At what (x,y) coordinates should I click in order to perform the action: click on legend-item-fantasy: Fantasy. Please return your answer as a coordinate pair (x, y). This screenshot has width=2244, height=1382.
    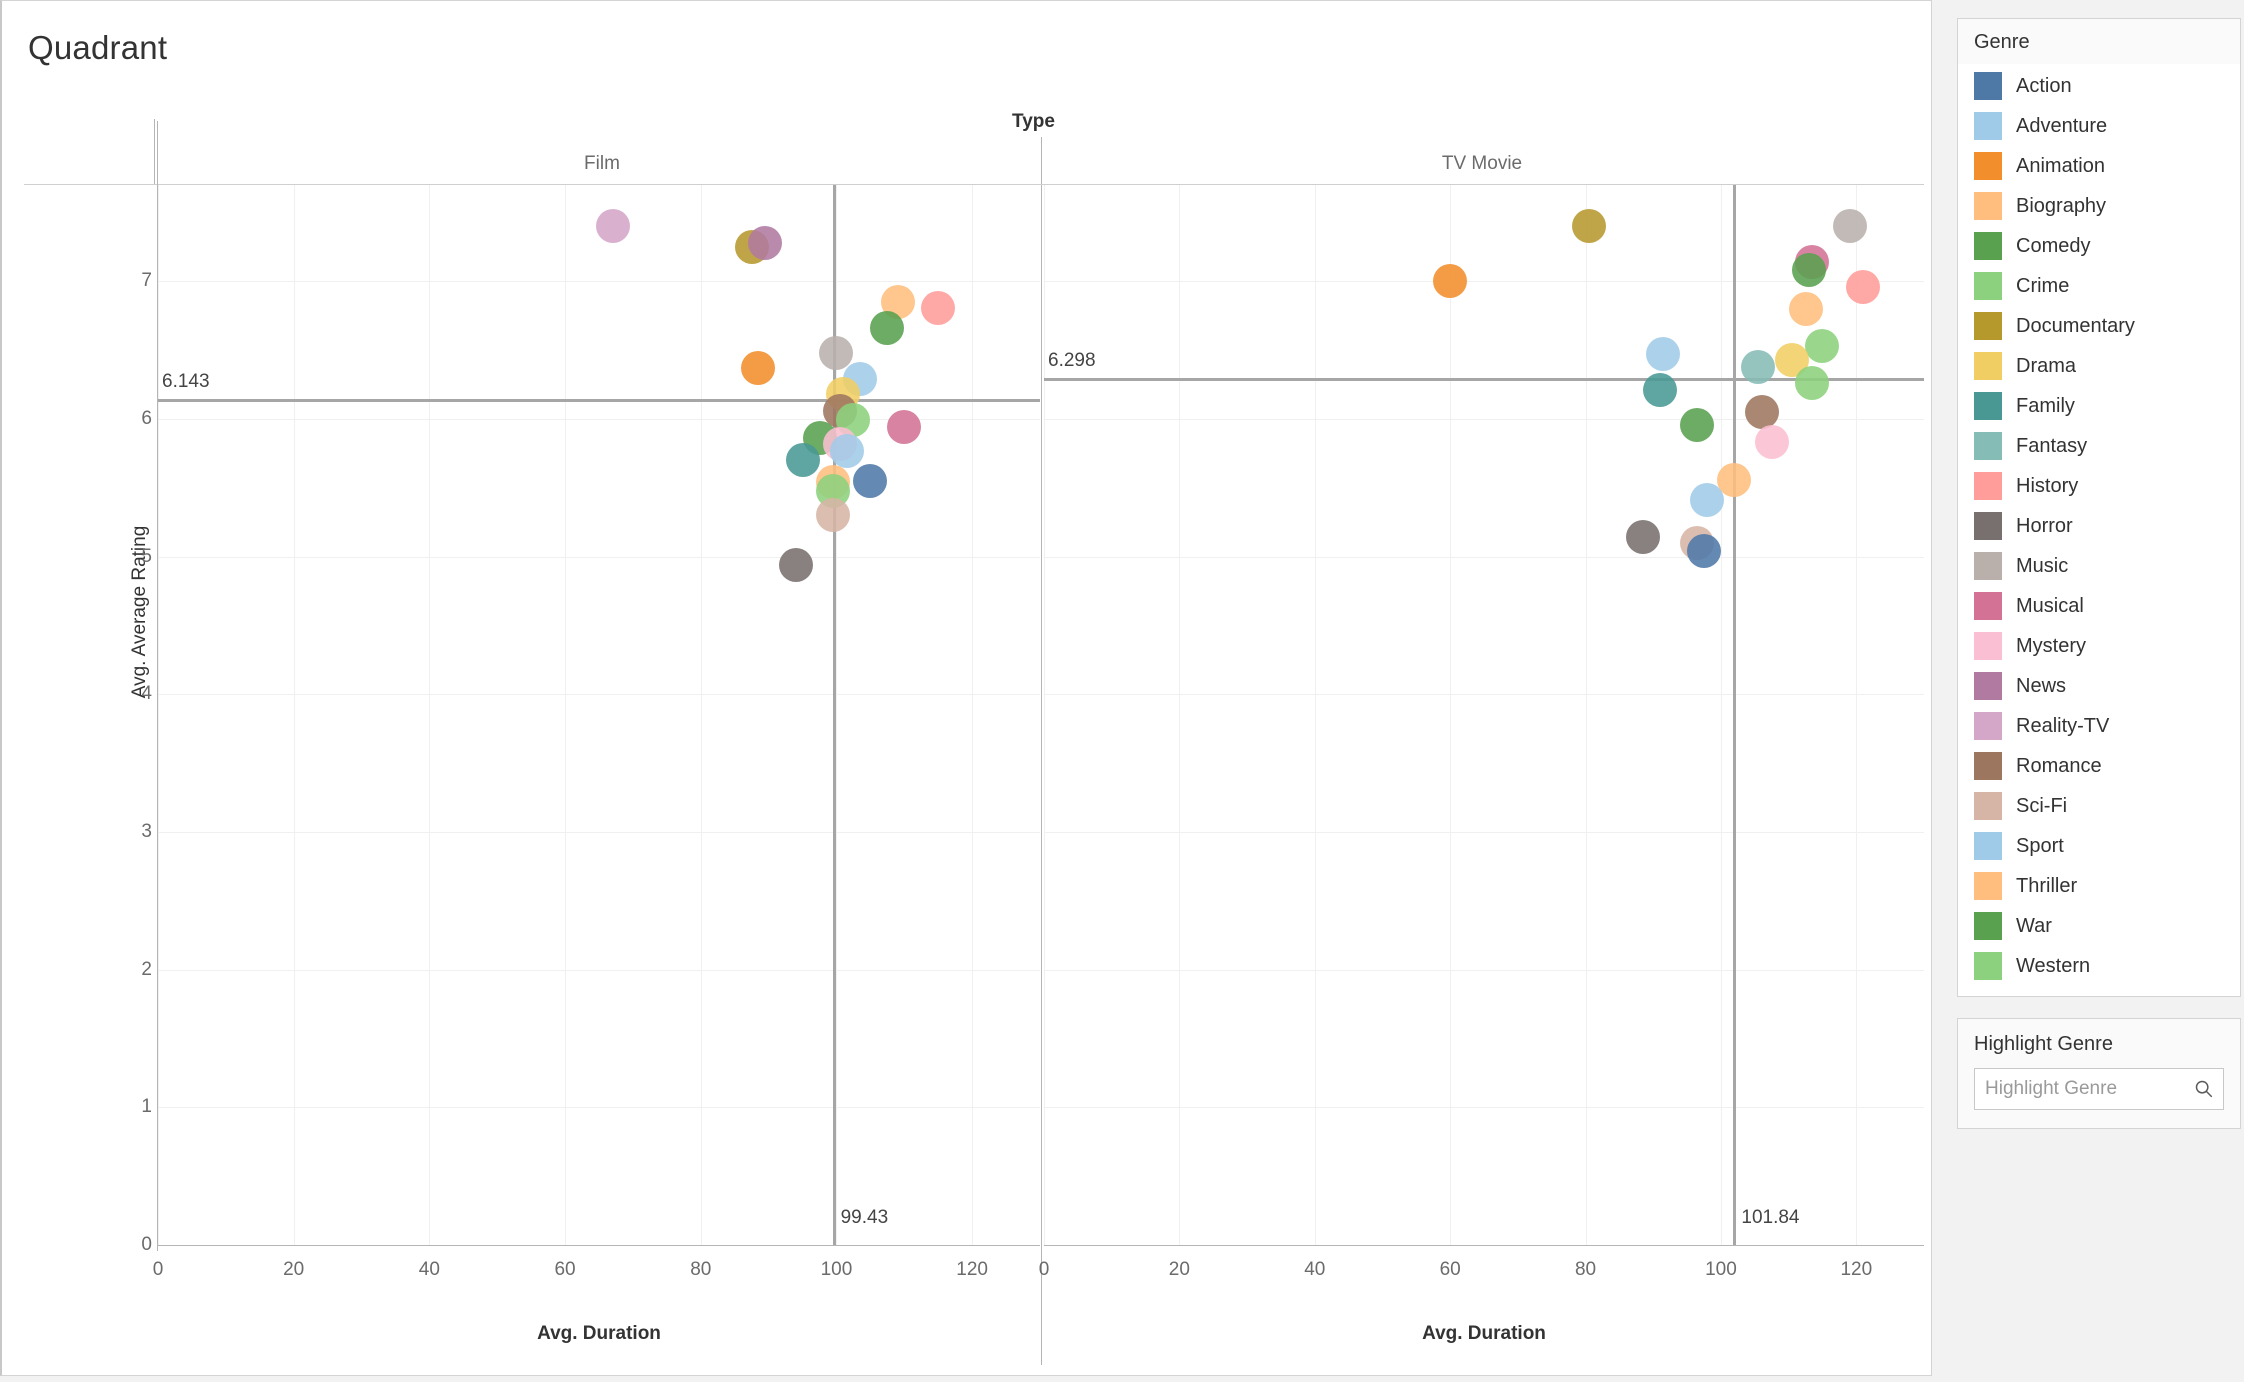
    Looking at the image, I should click on (2099, 446).